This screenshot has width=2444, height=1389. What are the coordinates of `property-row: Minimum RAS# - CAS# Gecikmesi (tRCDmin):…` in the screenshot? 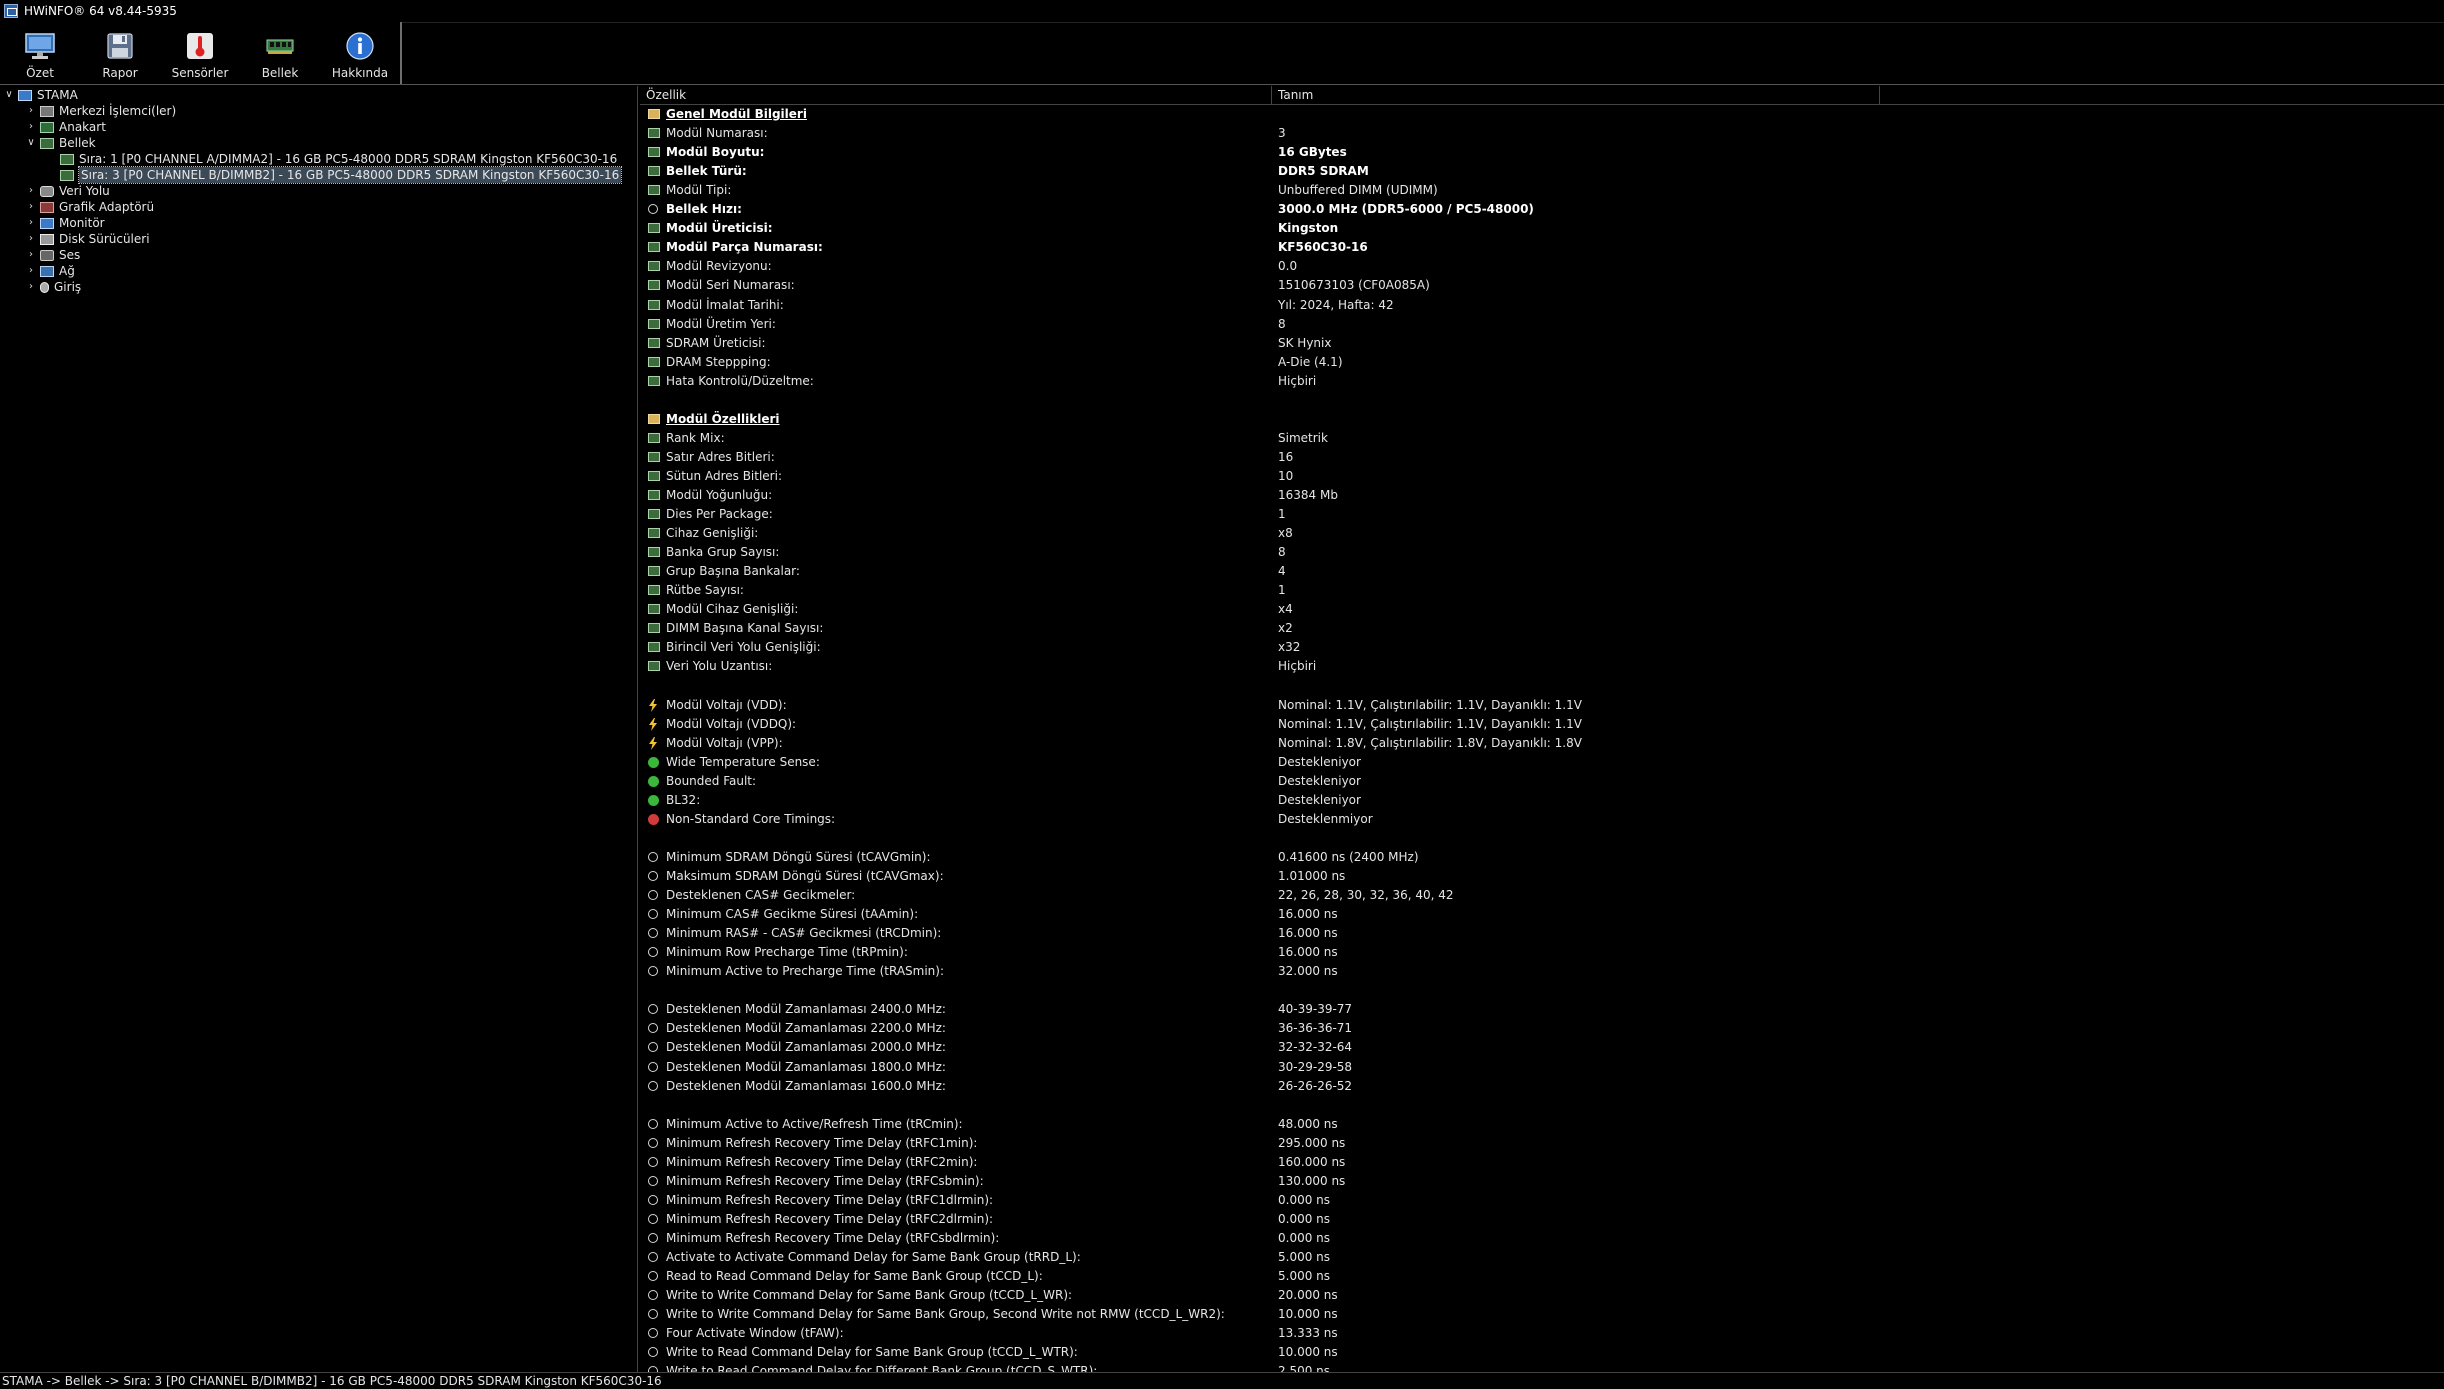 It's located at (1542, 933).